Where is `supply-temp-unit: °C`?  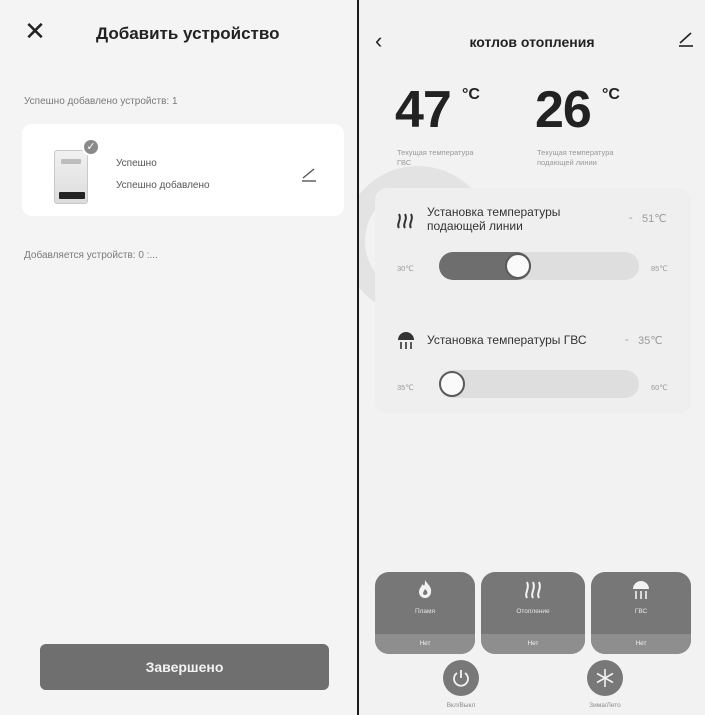
supply-temp-unit: °C is located at coordinates (611, 94).